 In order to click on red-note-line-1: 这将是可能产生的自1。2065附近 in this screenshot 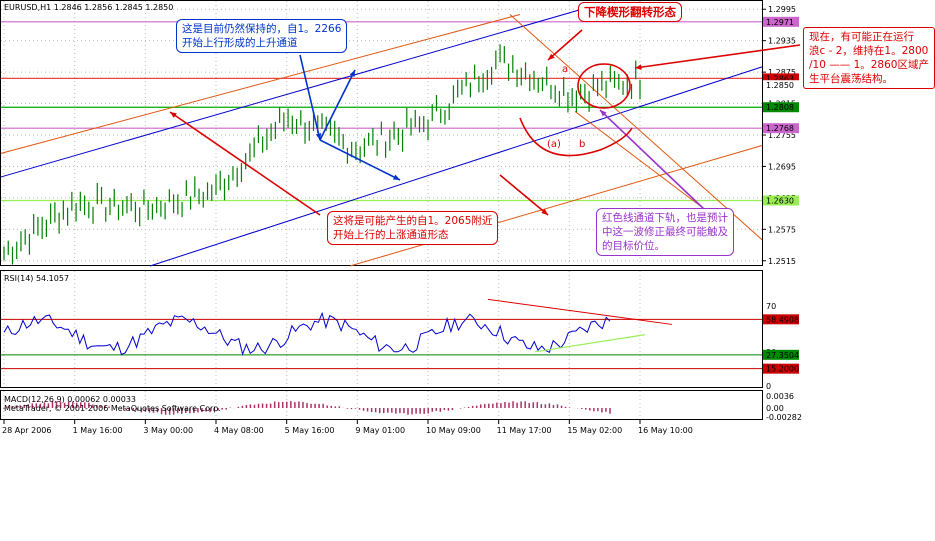, I will do `click(413, 221)`.